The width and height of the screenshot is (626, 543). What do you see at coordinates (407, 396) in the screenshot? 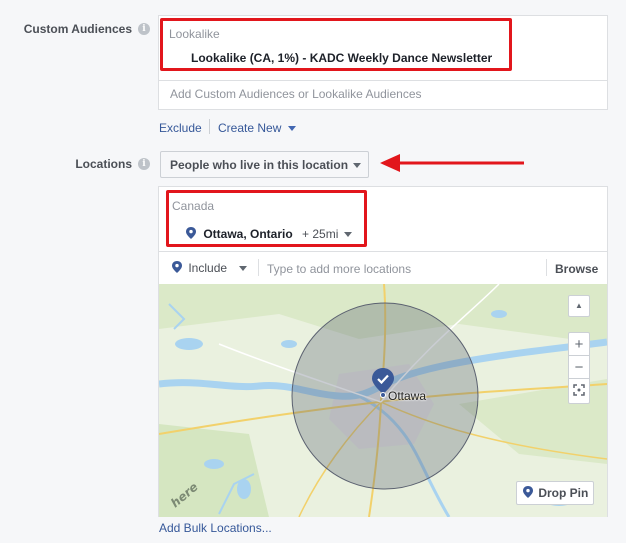
I see `map-city-label: Ottawa` at bounding box center [407, 396].